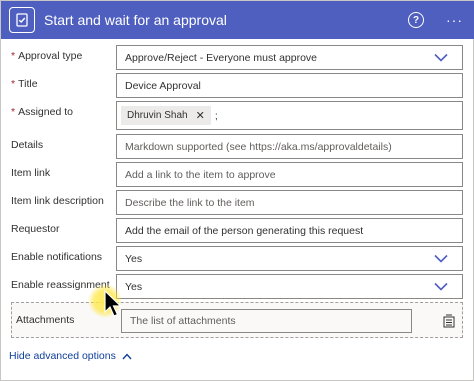  What do you see at coordinates (45, 112) in the screenshot?
I see `assigned-to-label-text: Assigned to` at bounding box center [45, 112].